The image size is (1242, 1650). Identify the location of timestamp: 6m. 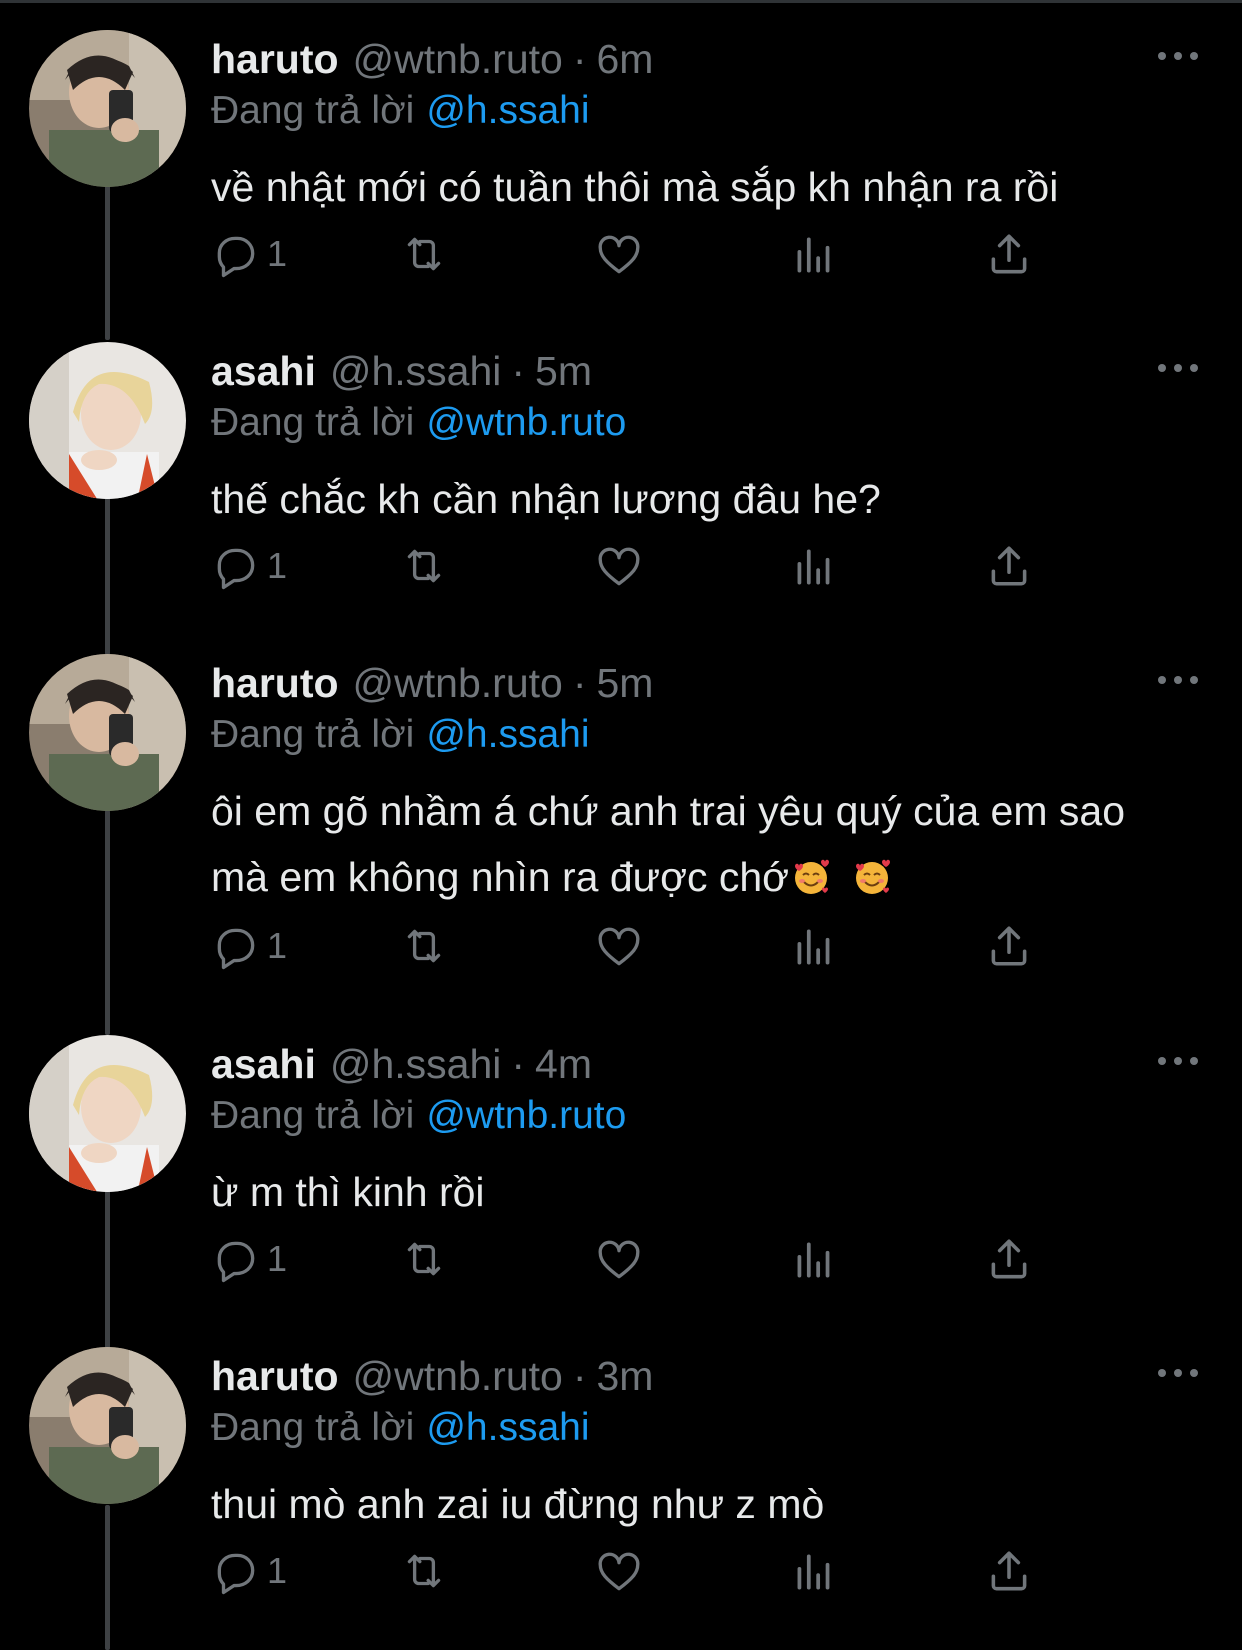
(624, 59).